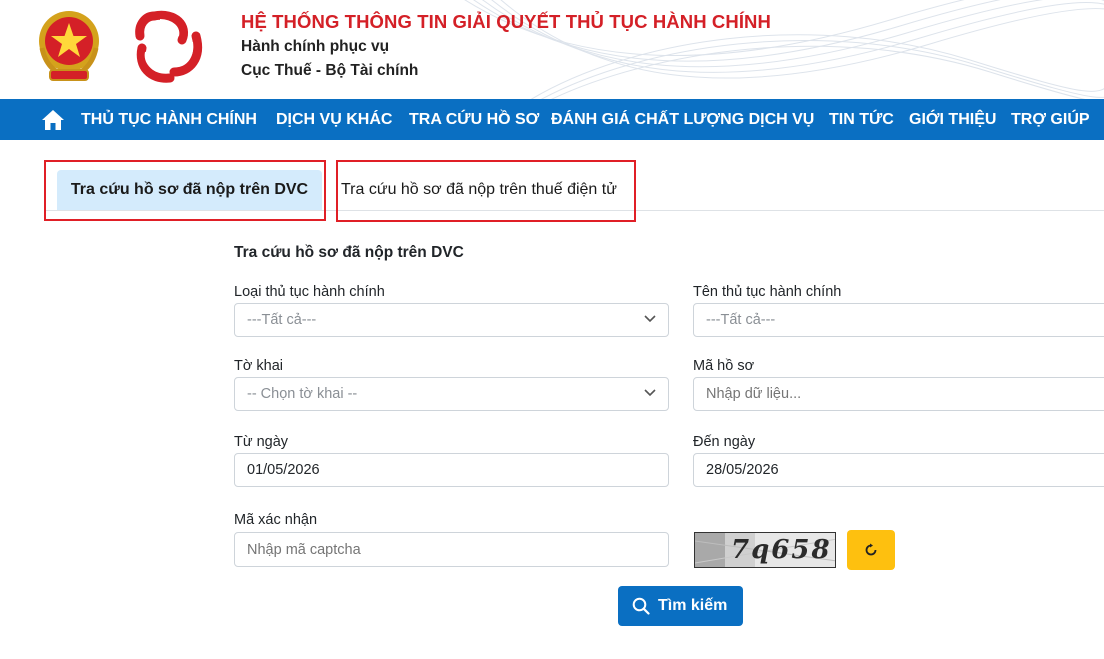  Describe the element at coordinates (315, 46) in the screenshot. I see `system-subtitle: Hành chính phục vụ` at that location.